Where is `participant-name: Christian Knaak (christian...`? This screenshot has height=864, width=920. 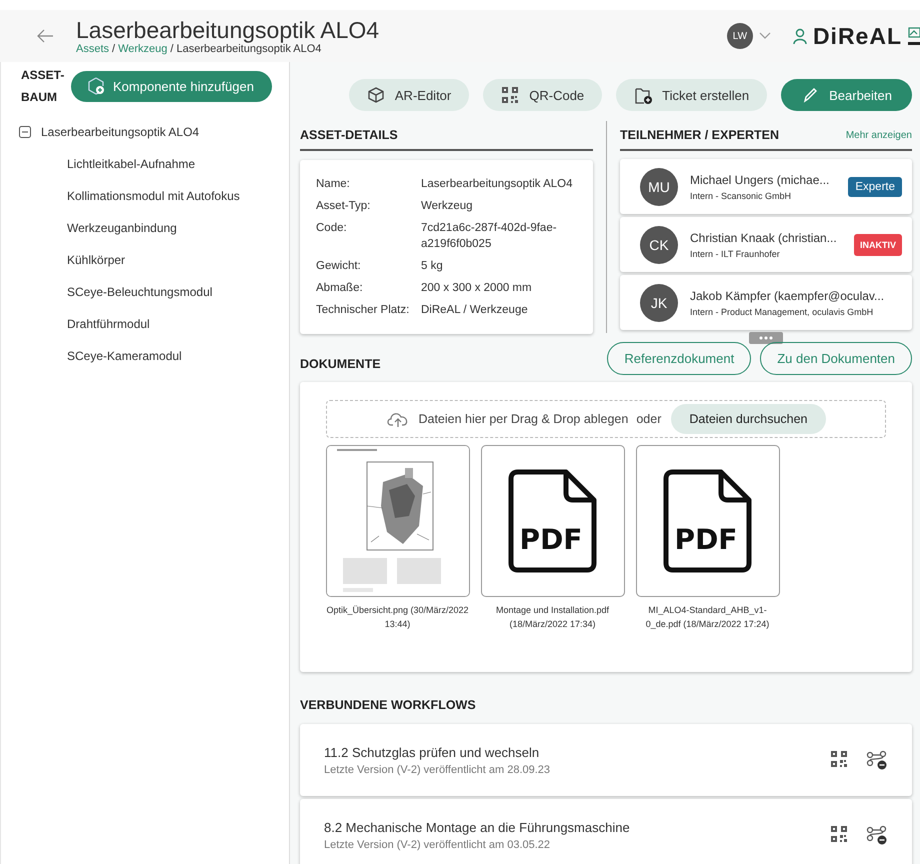
participant-name: Christian Knaak (christian... is located at coordinates (764, 237).